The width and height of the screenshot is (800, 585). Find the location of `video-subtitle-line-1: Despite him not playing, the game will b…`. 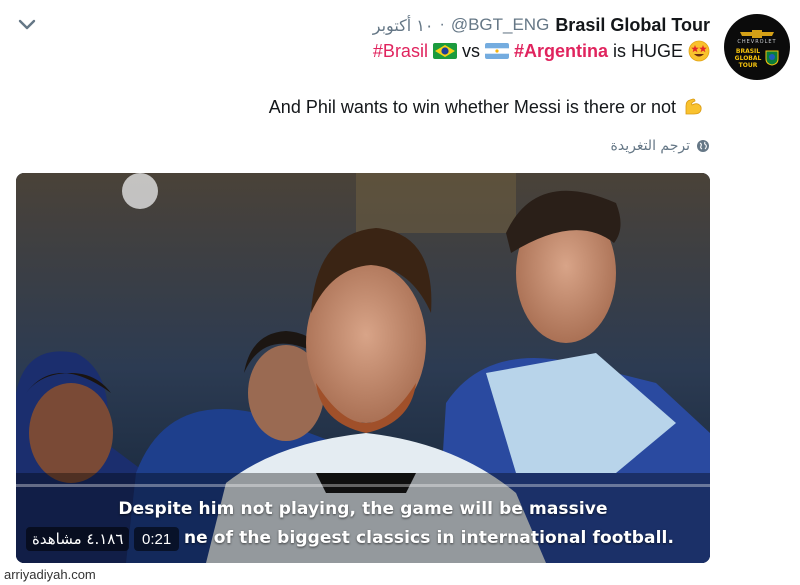

video-subtitle-line-1: Despite him not playing, the game will b… is located at coordinates (363, 509).